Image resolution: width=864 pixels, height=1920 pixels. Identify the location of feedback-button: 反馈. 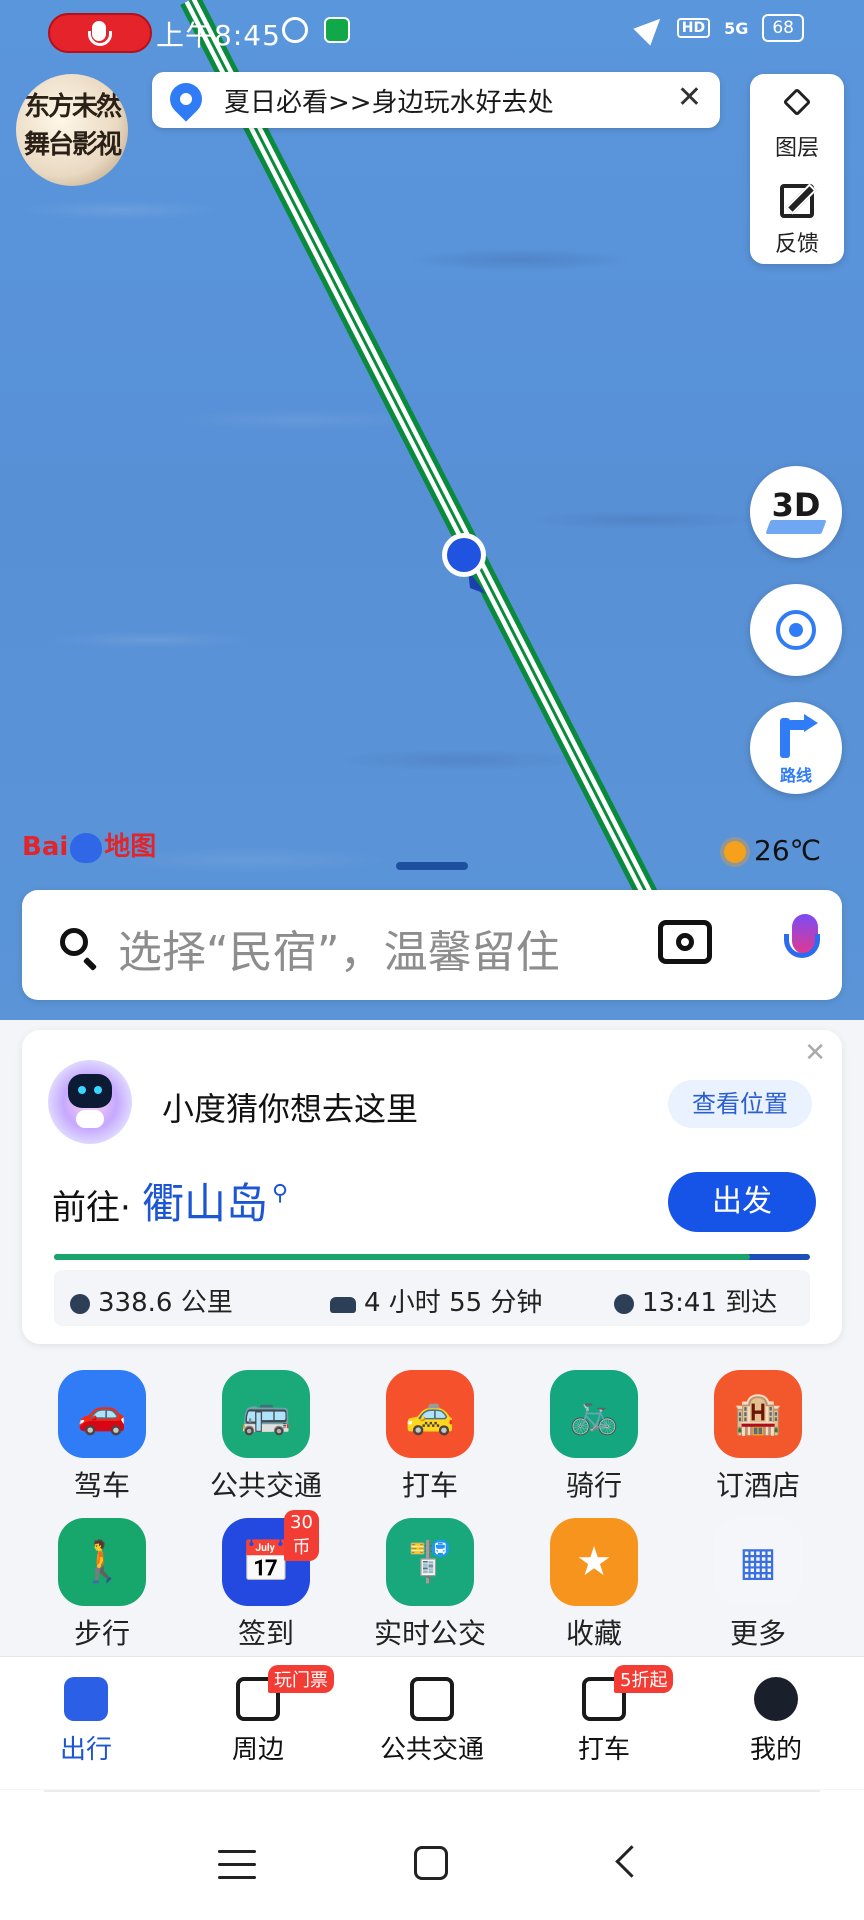
(797, 215).